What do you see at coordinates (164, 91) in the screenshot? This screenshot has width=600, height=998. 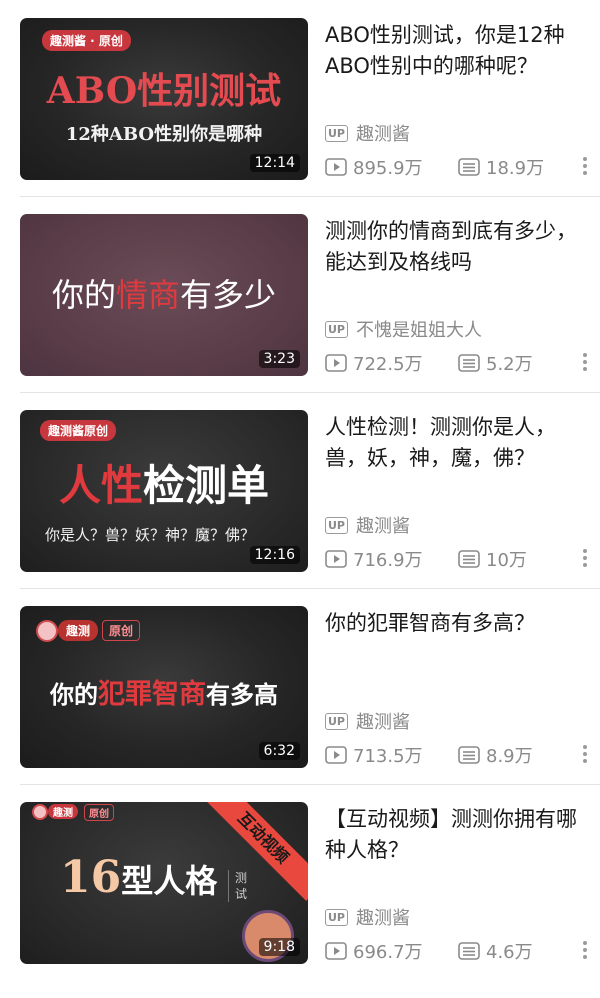 I see `thumb-headline: ABO性别测试` at bounding box center [164, 91].